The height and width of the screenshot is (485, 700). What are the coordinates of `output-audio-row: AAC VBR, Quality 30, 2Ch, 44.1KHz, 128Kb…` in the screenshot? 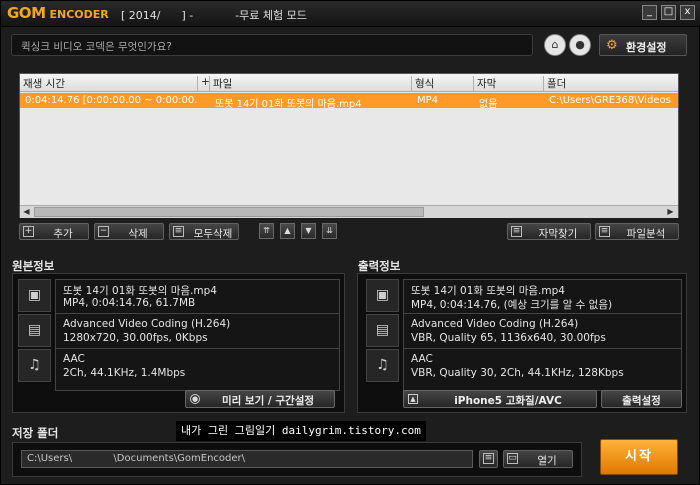 It's located at (517, 366).